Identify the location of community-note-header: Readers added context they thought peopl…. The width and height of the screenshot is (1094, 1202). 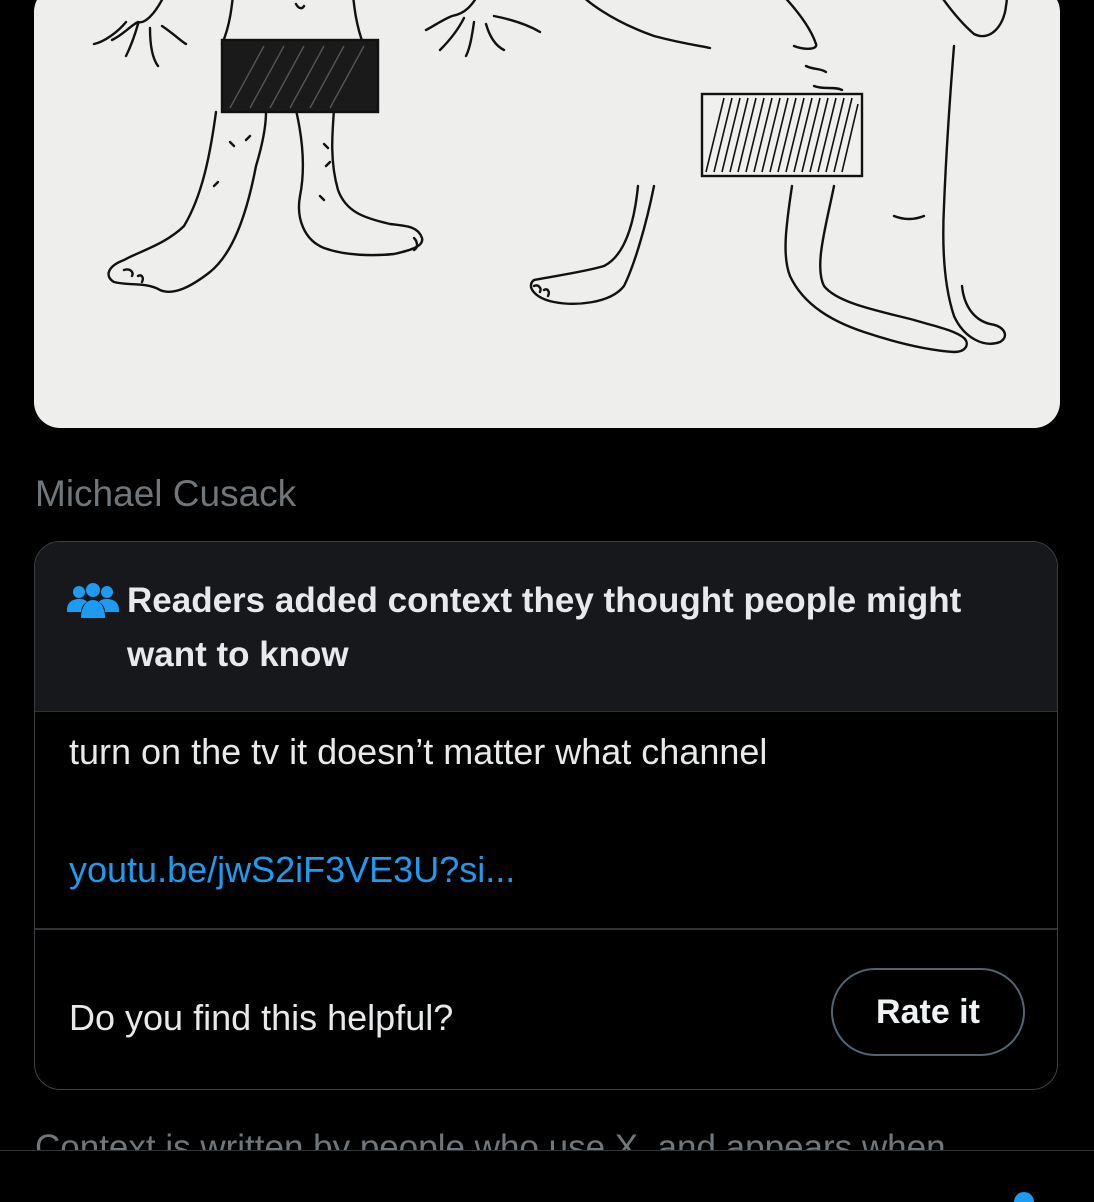
(546, 627).